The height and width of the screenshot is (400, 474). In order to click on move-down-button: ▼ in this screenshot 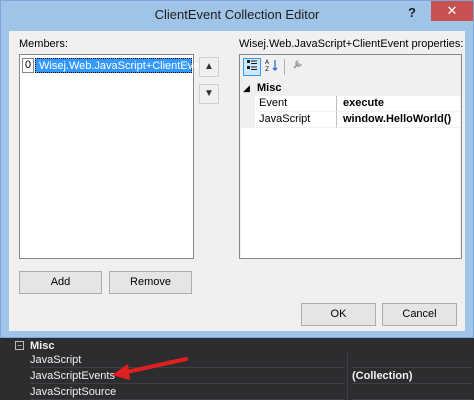, I will do `click(209, 94)`.